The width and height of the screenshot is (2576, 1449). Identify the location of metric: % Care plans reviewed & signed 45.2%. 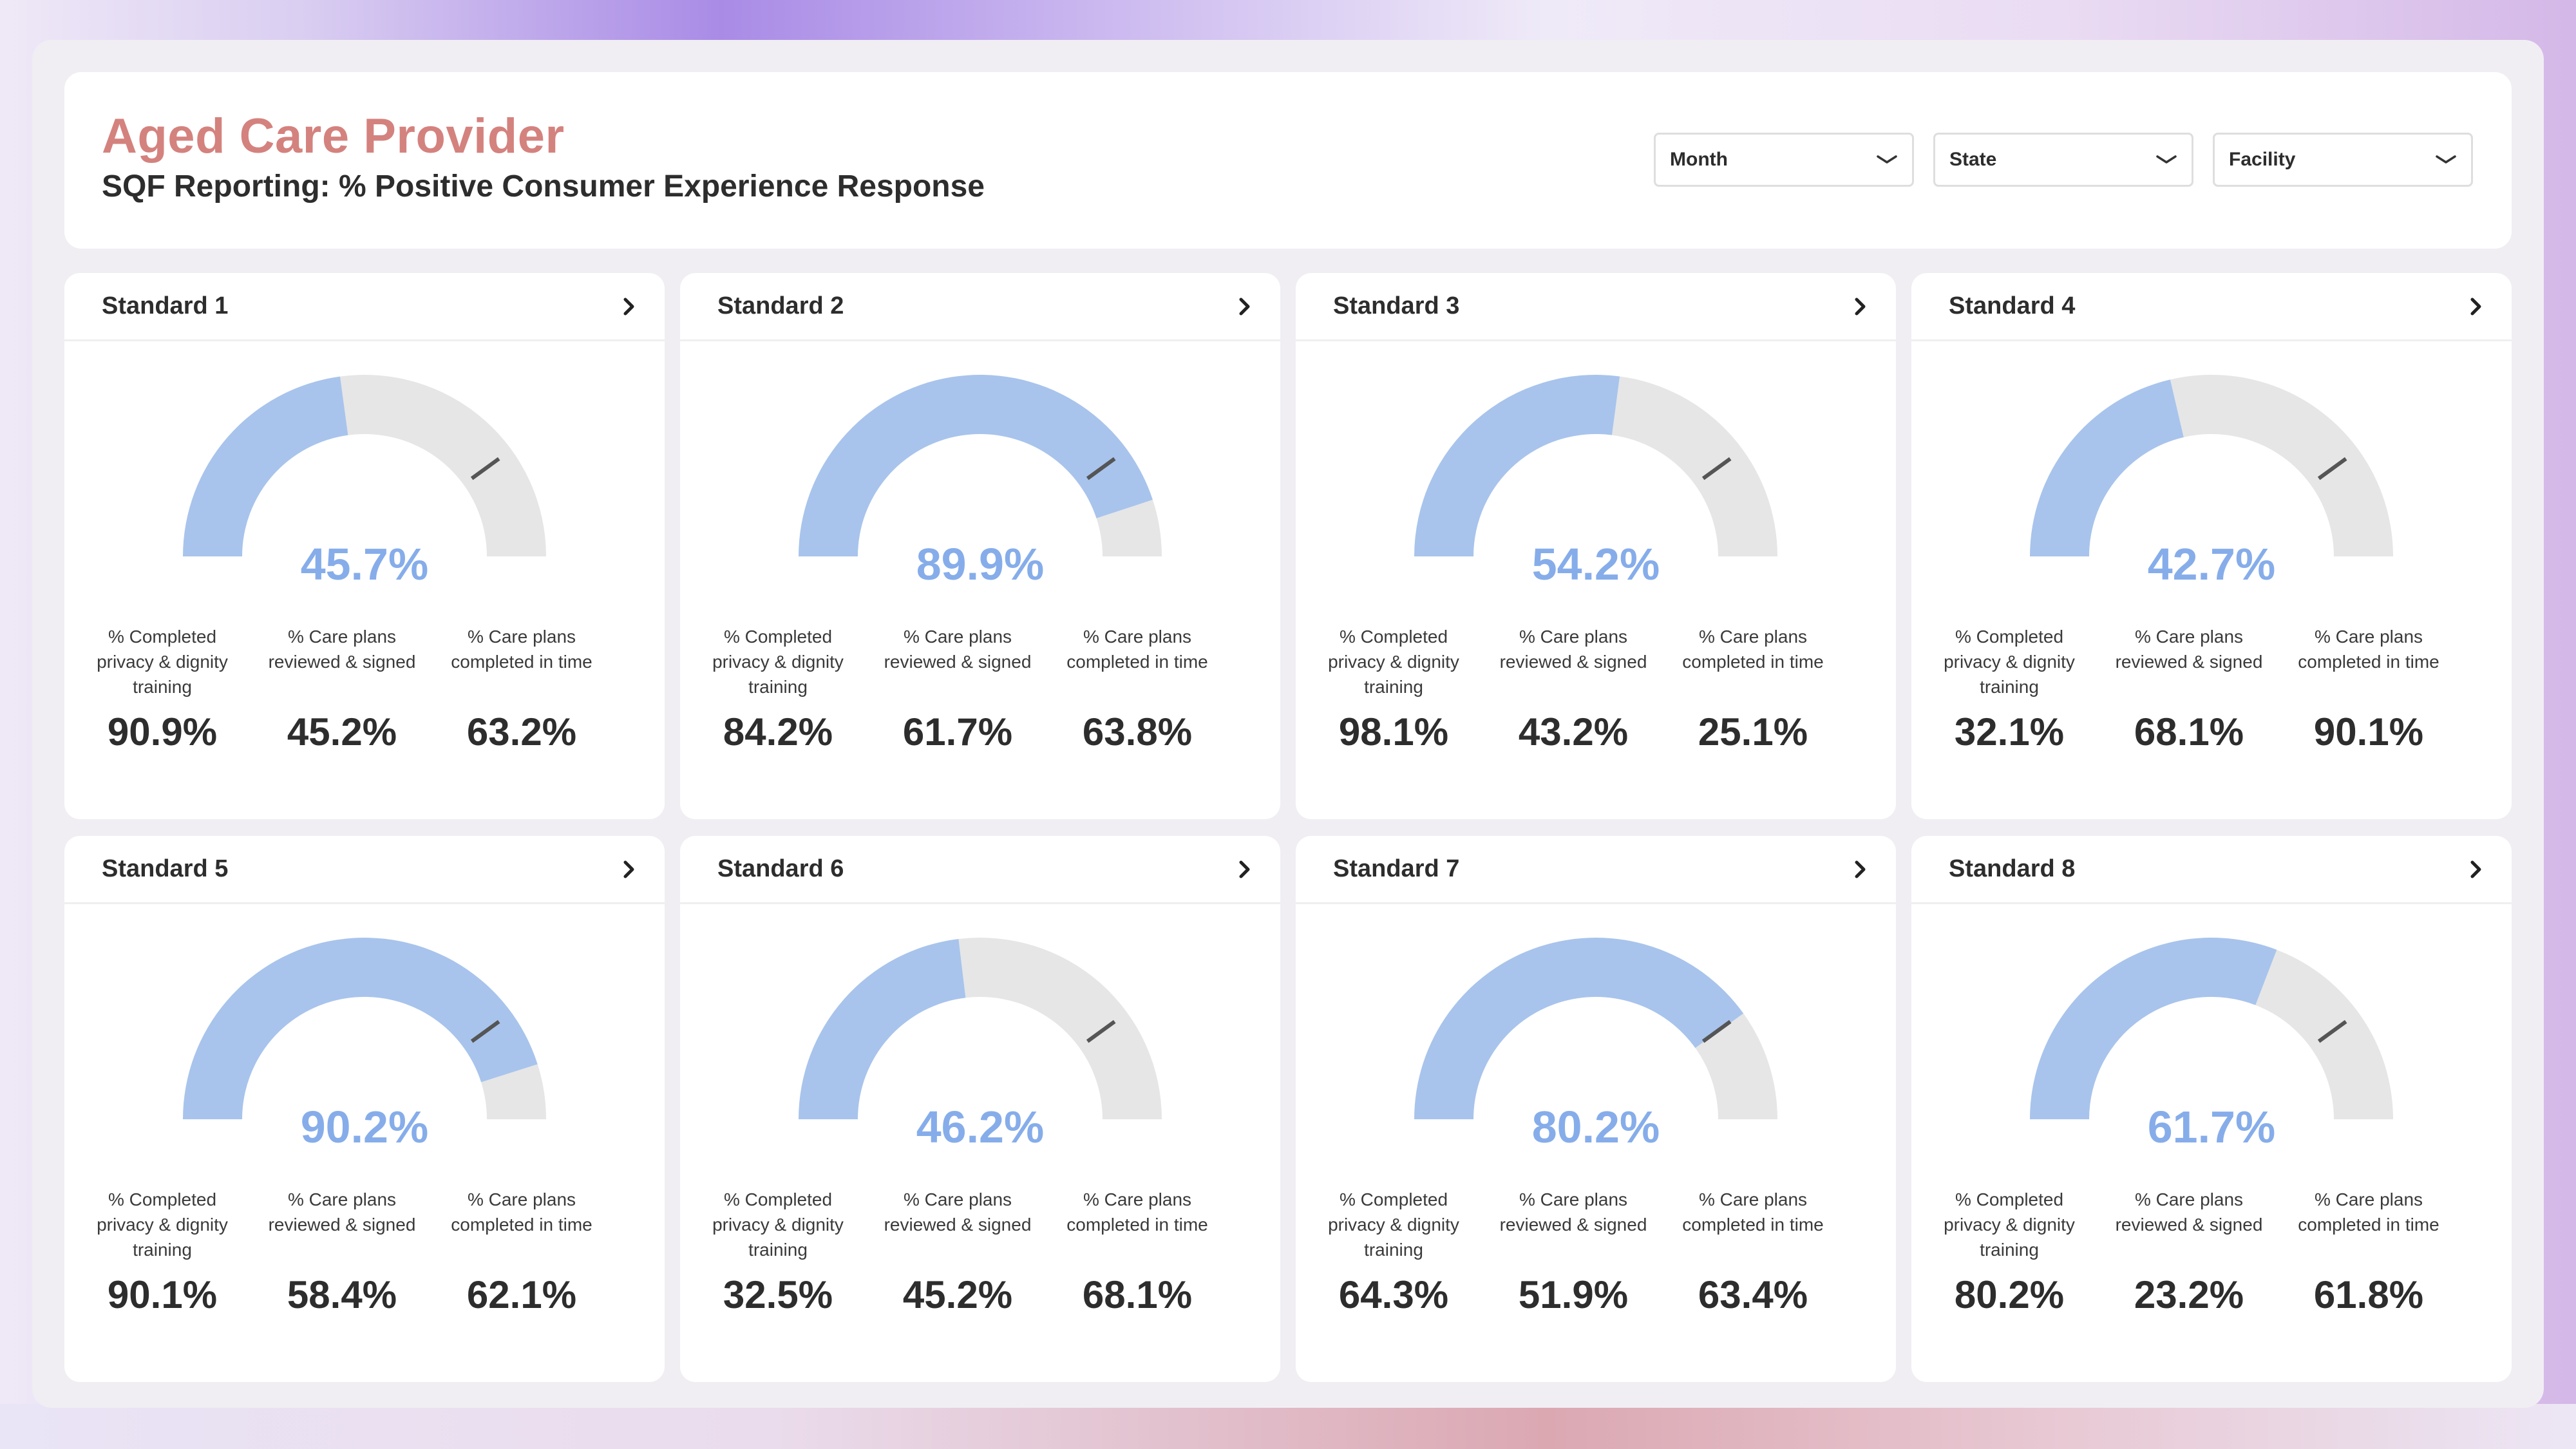
(957, 1252).